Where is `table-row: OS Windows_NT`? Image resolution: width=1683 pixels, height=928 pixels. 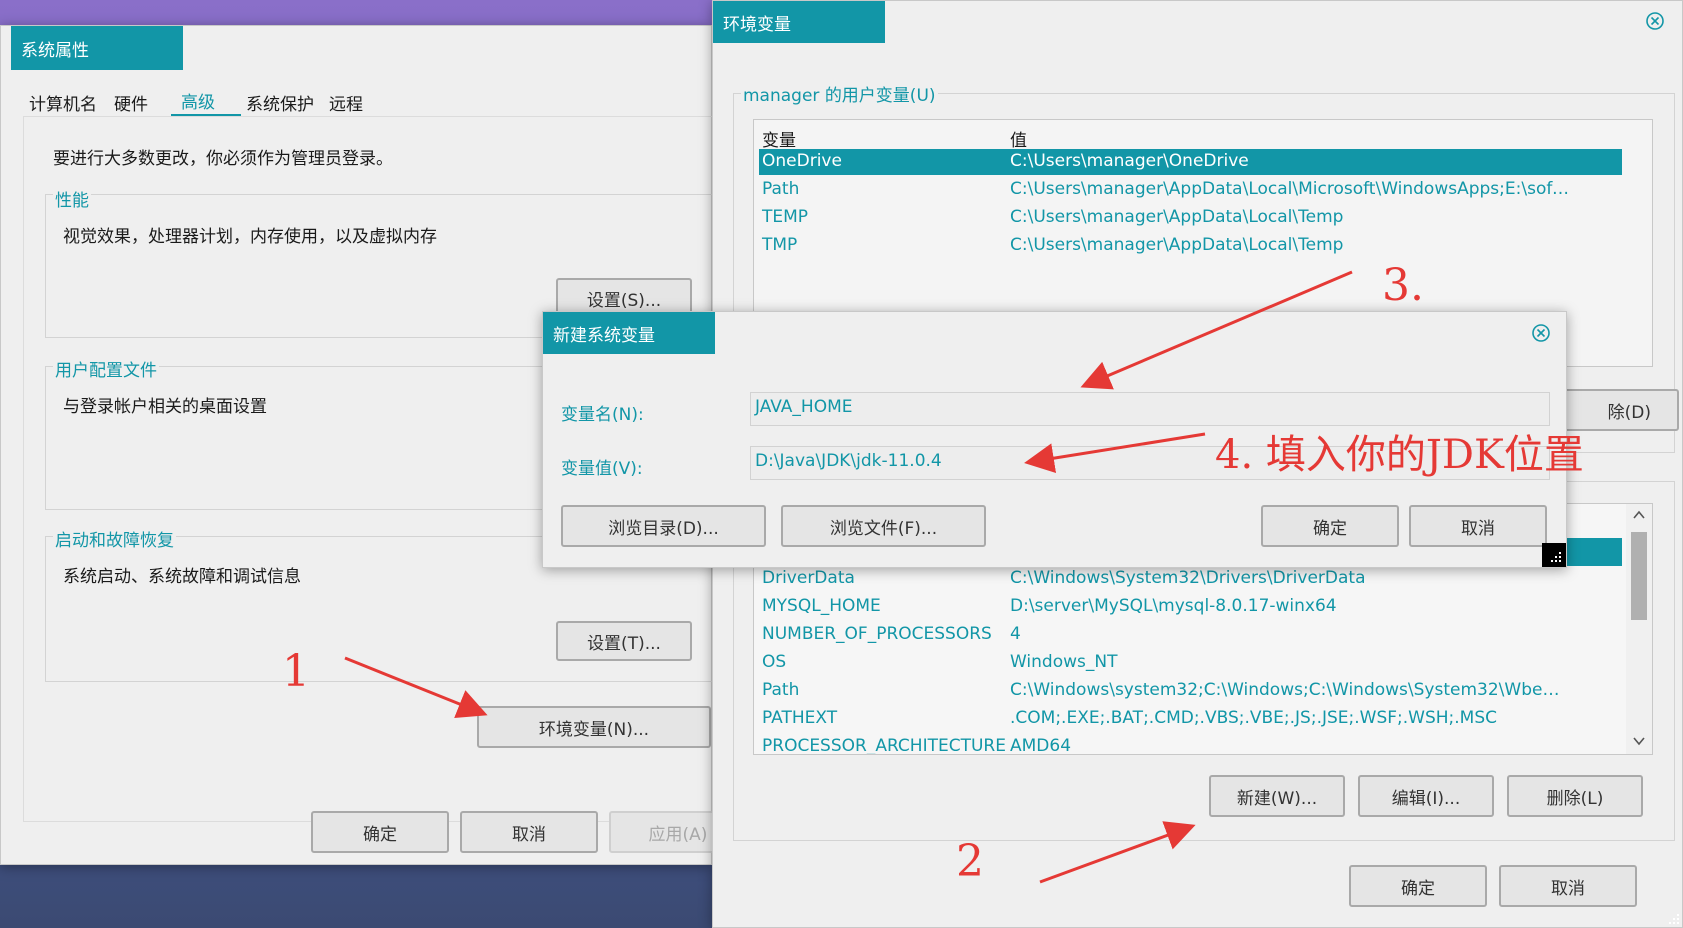 table-row: OS Windows_NT is located at coordinates (1190, 663).